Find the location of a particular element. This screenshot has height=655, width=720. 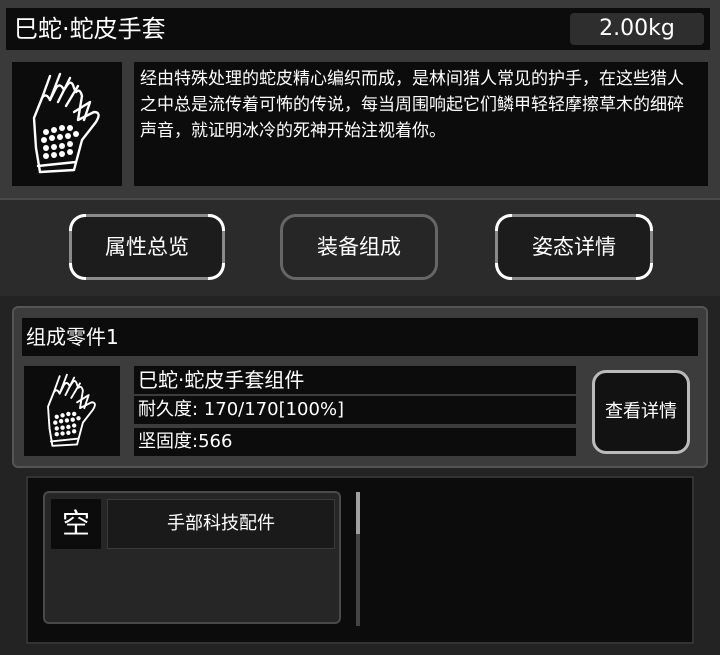

component-hardness: 坚固度:566 is located at coordinates (355, 442).